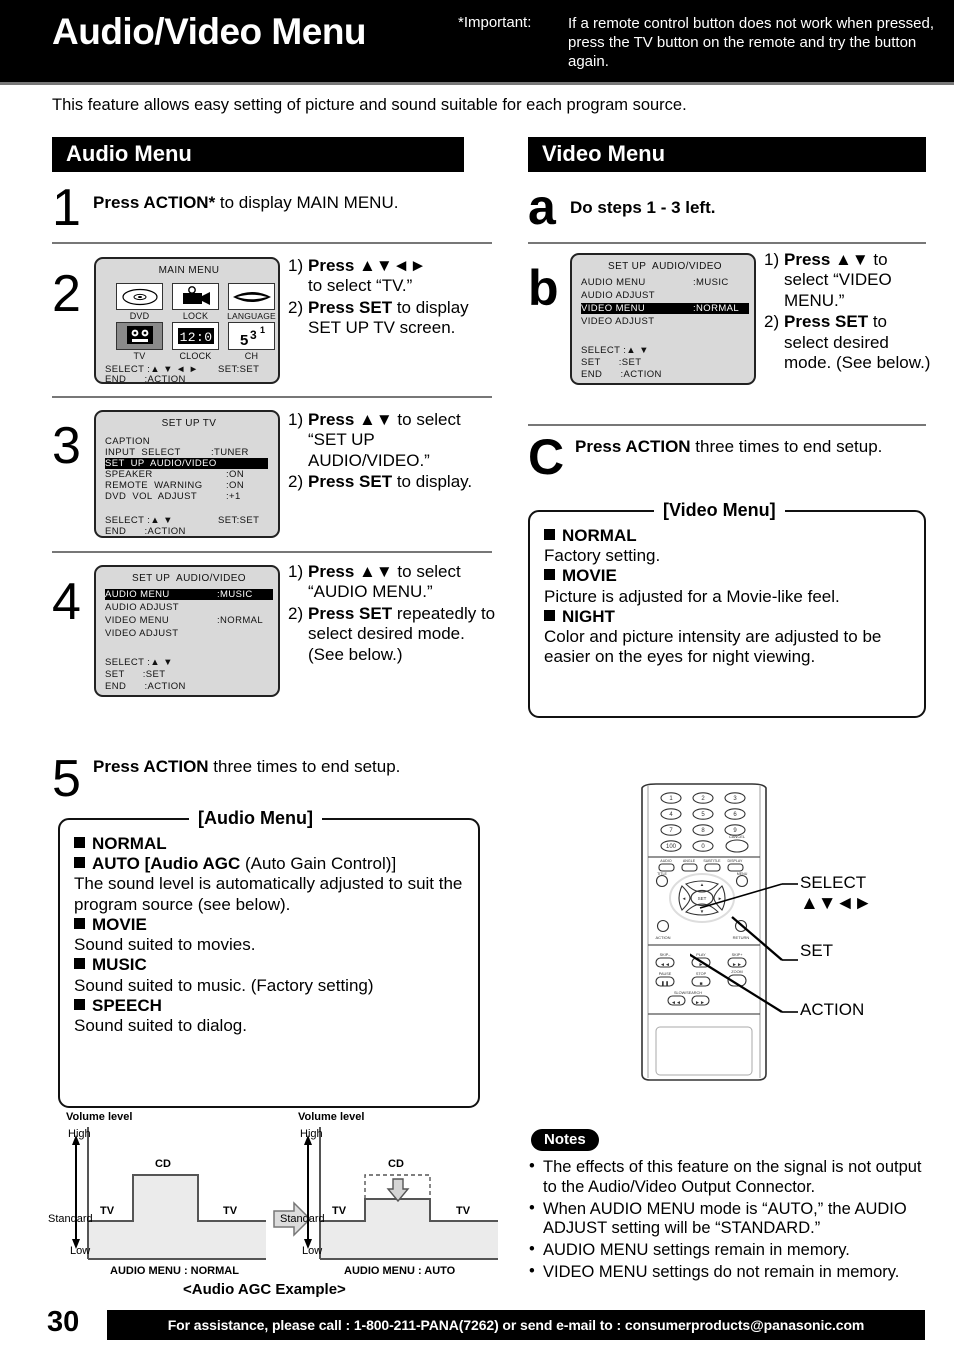  Describe the element at coordinates (350, 419) in the screenshot. I see `step-3-bold-1: Press ▲▼` at that location.